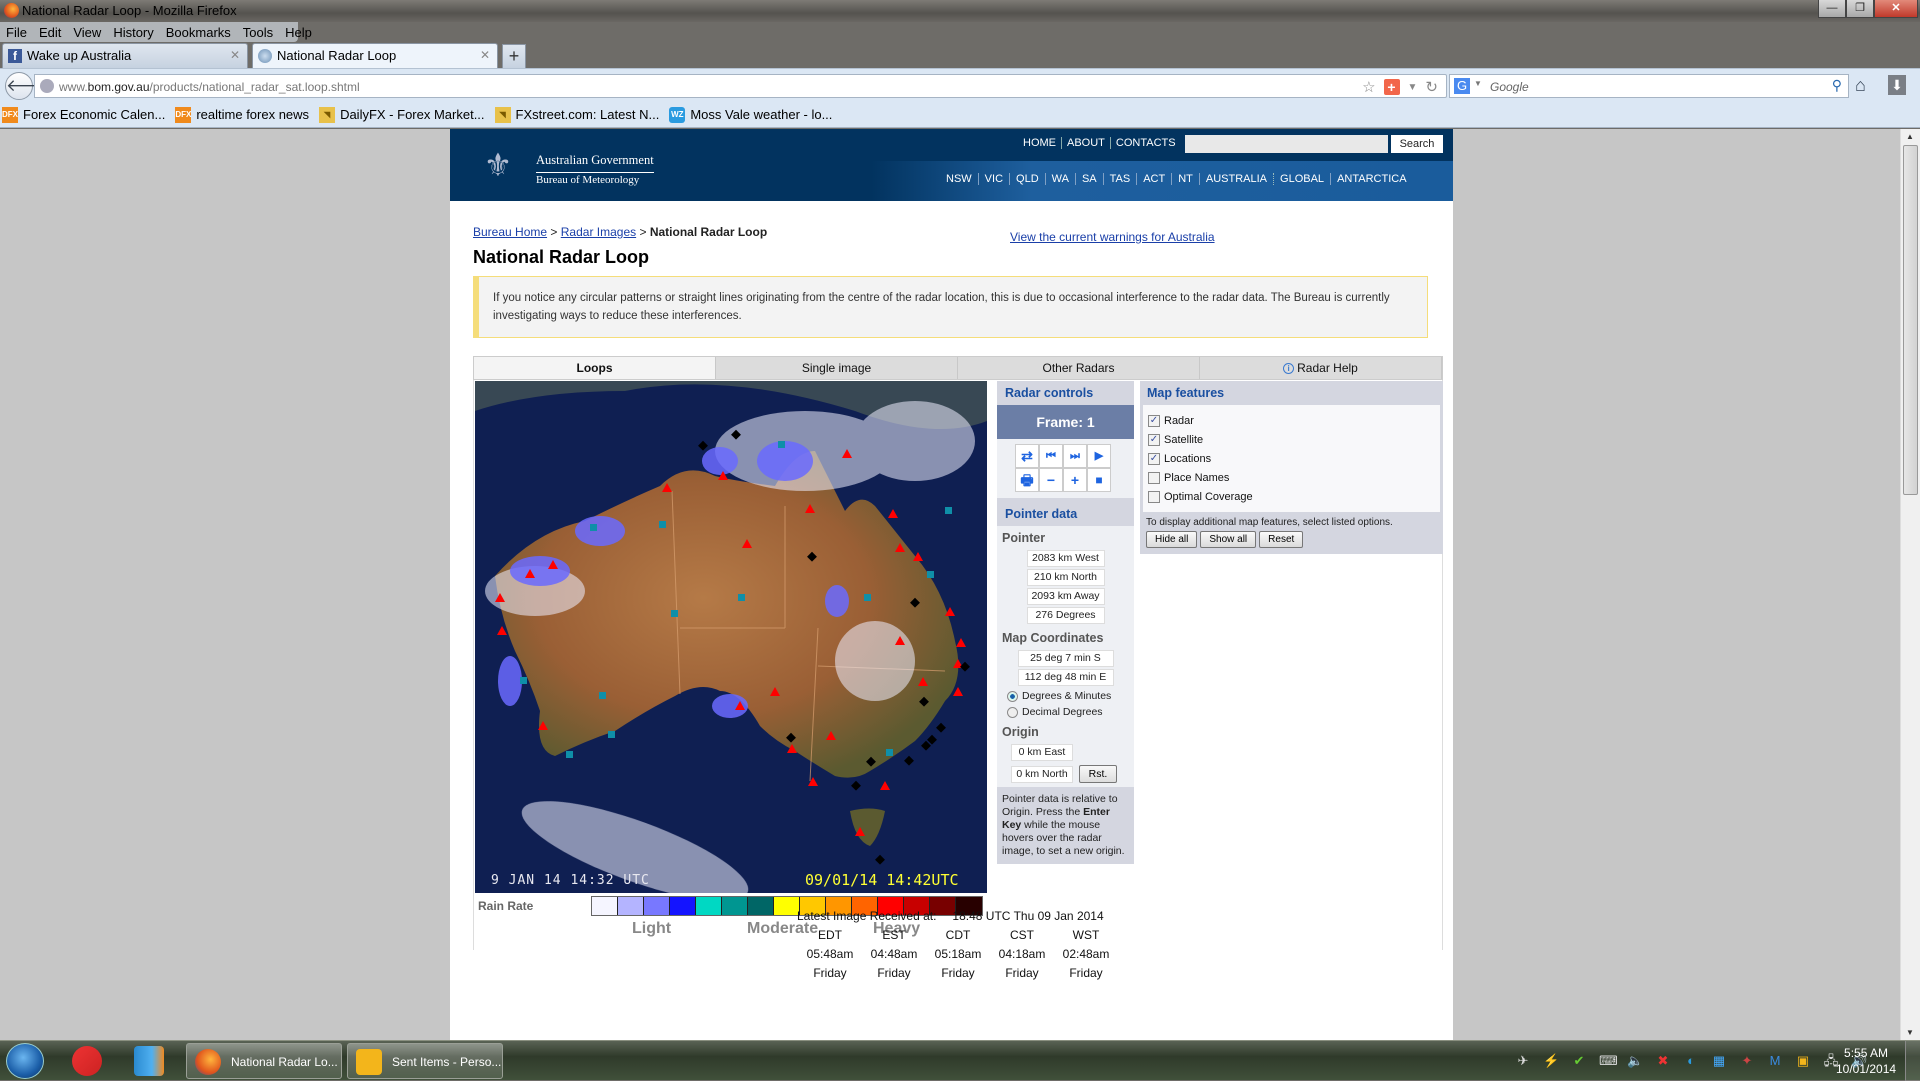 The height and width of the screenshot is (1081, 1920). I want to click on bookmark-item: DFX realtime forex news, so click(242, 114).